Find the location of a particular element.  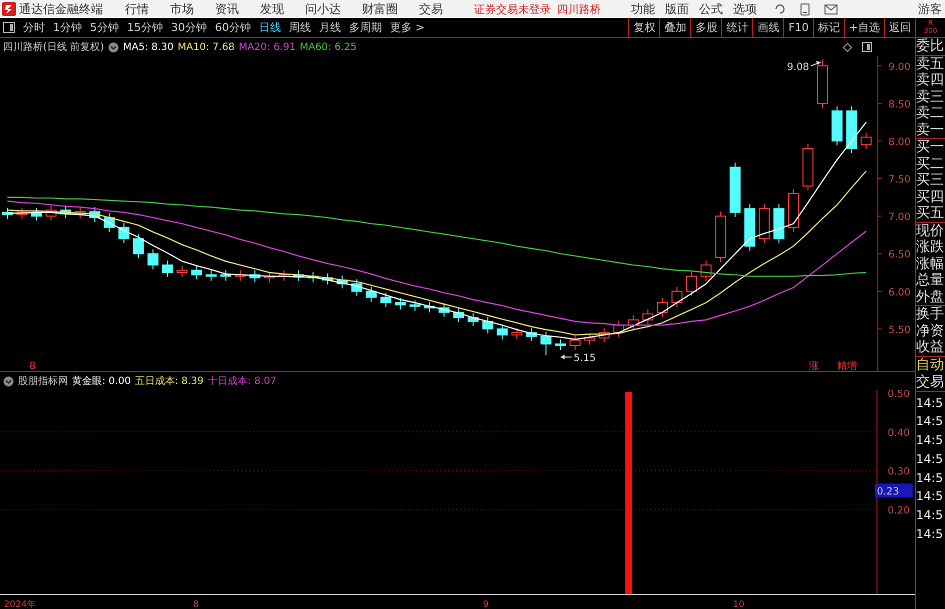

quote-label: 买四 is located at coordinates (930, 196).